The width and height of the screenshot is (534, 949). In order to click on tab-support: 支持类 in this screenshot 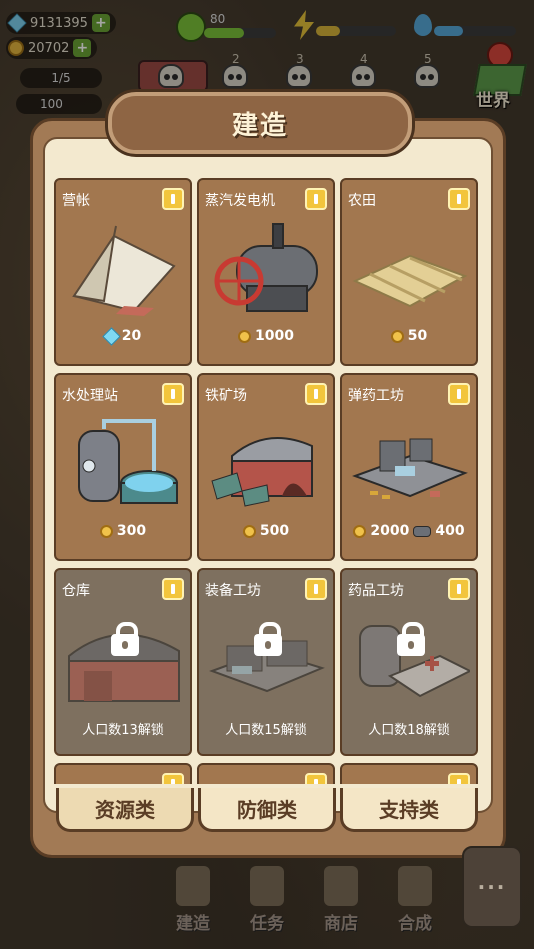, I will do `click(409, 810)`.